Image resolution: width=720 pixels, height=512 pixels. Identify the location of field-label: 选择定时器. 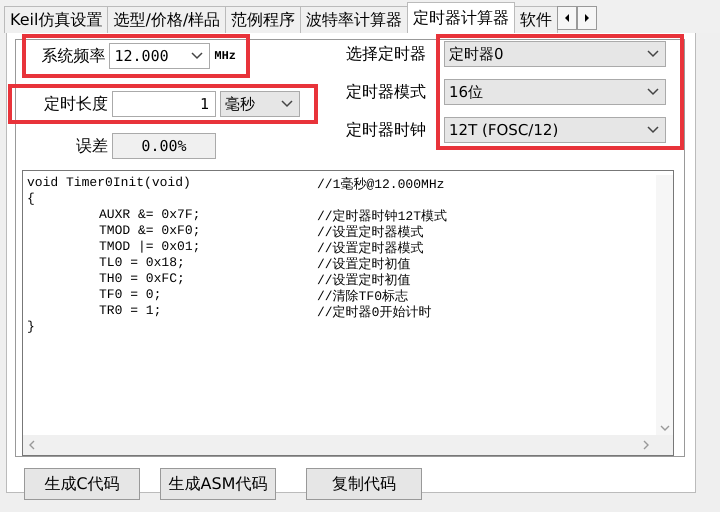
(385, 54).